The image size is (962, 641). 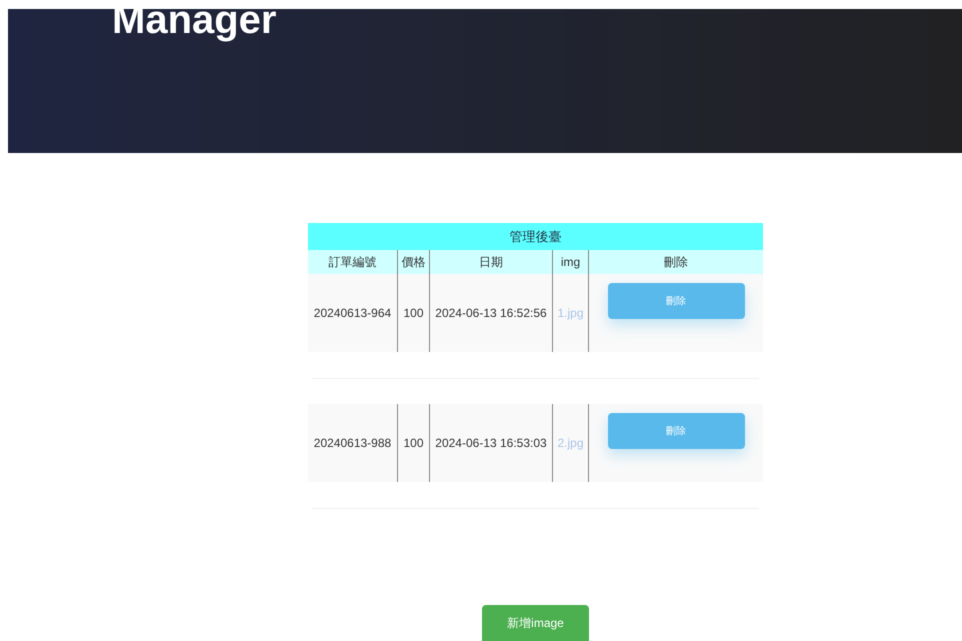 What do you see at coordinates (676, 262) in the screenshot?
I see `column-header: 刪除` at bounding box center [676, 262].